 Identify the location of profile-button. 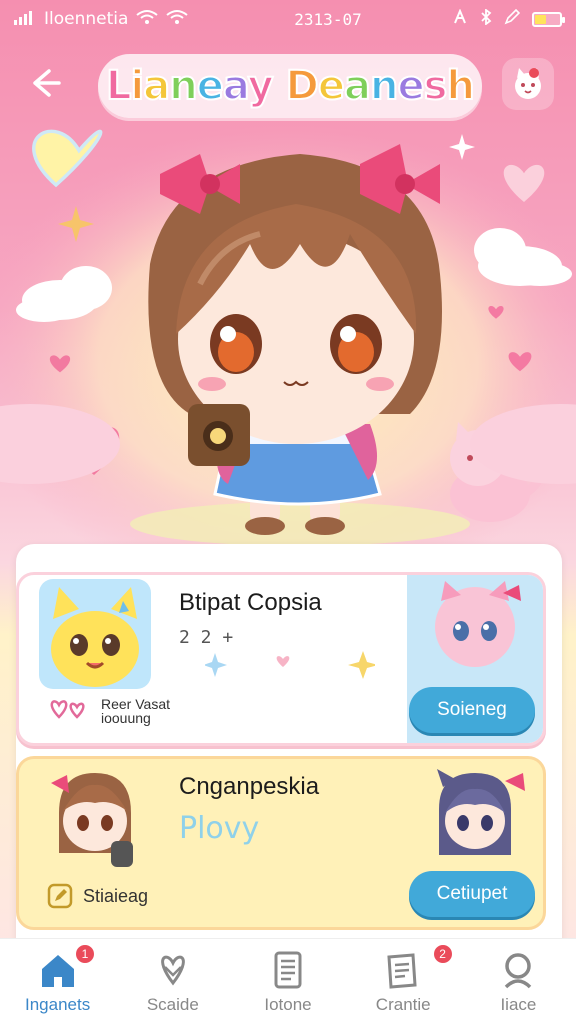
(528, 84).